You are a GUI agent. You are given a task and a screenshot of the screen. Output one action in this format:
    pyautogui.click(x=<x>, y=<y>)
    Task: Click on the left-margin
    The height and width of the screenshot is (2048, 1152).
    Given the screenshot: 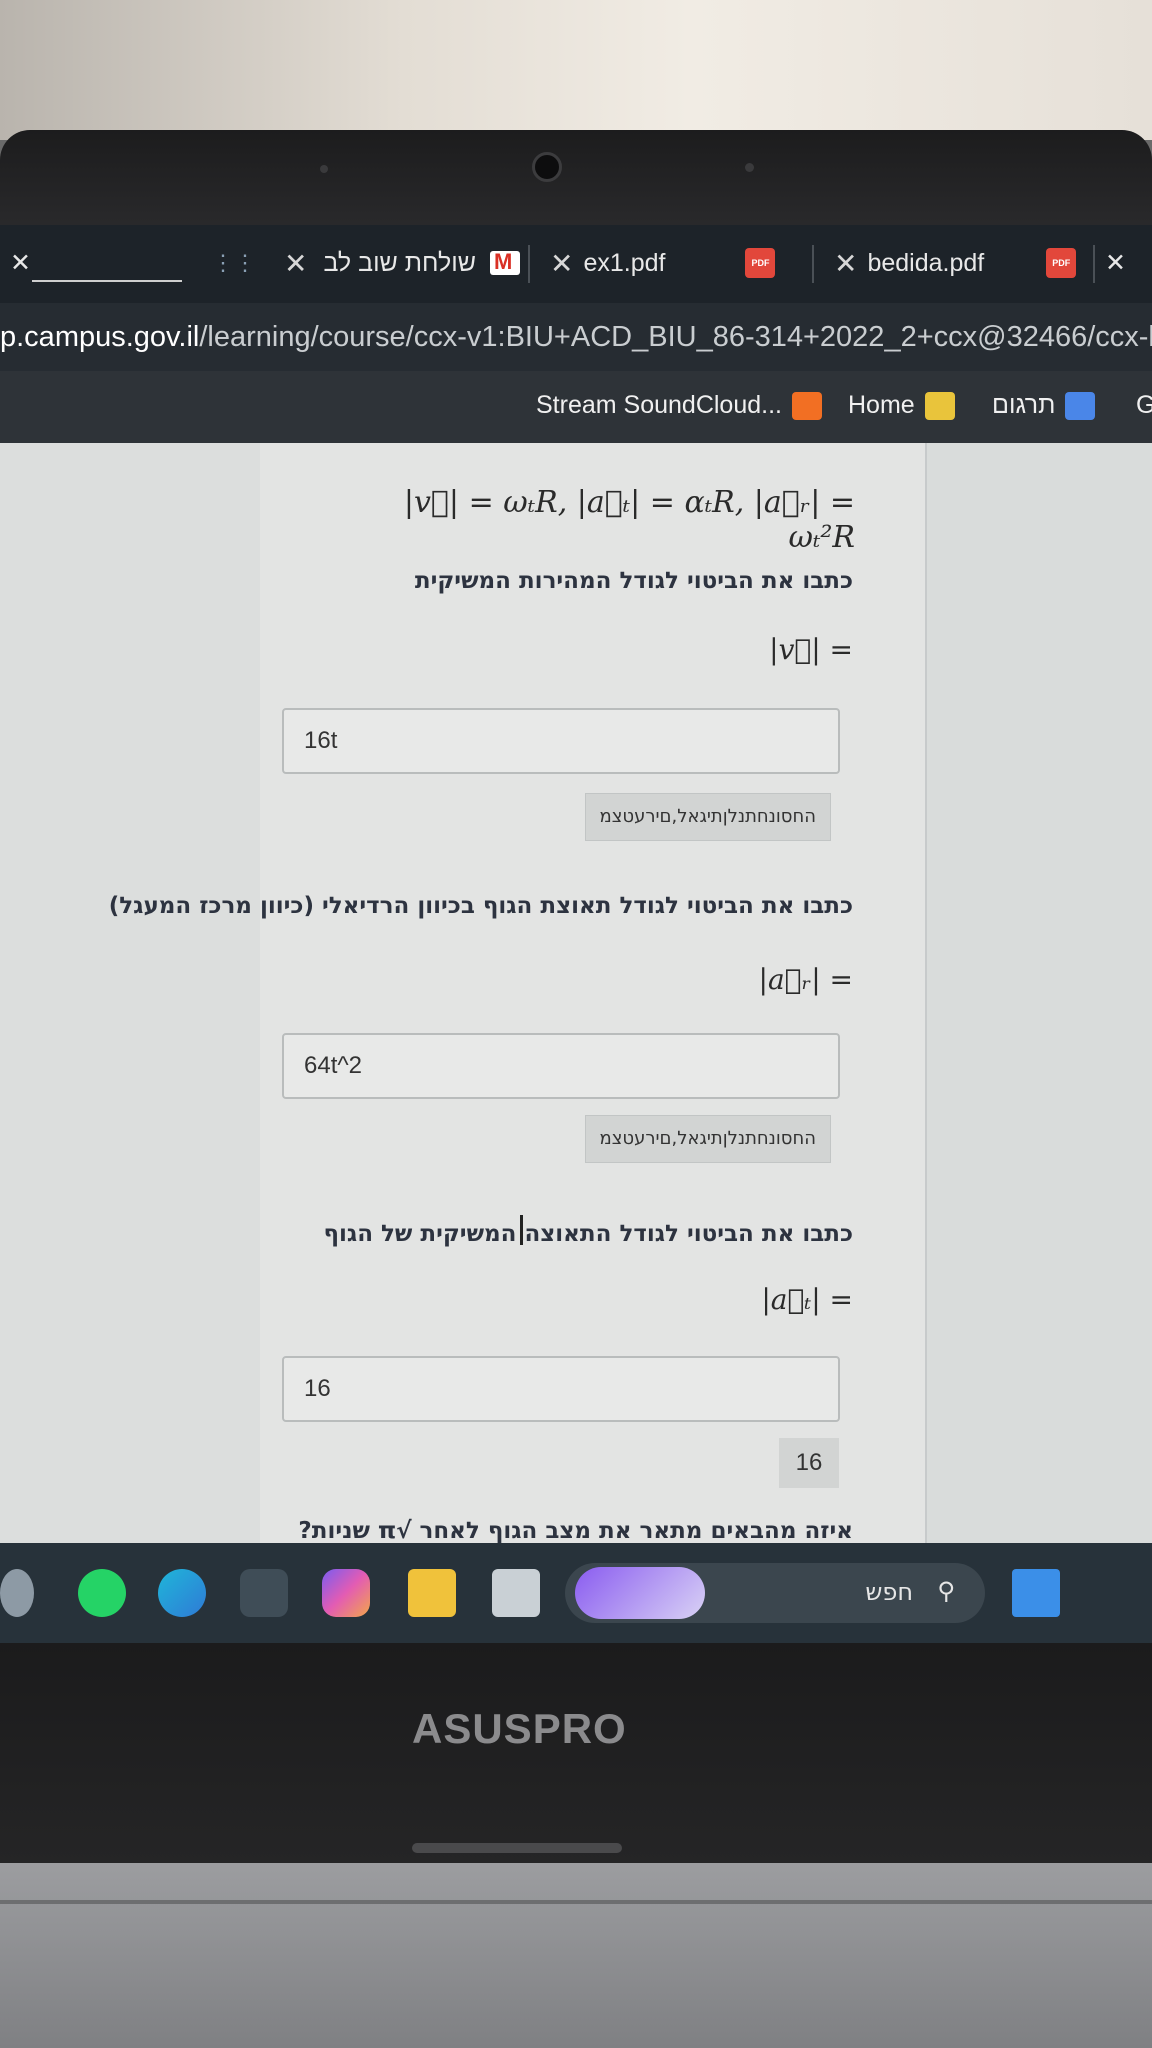 What is the action you would take?
    pyautogui.click(x=130, y=1043)
    